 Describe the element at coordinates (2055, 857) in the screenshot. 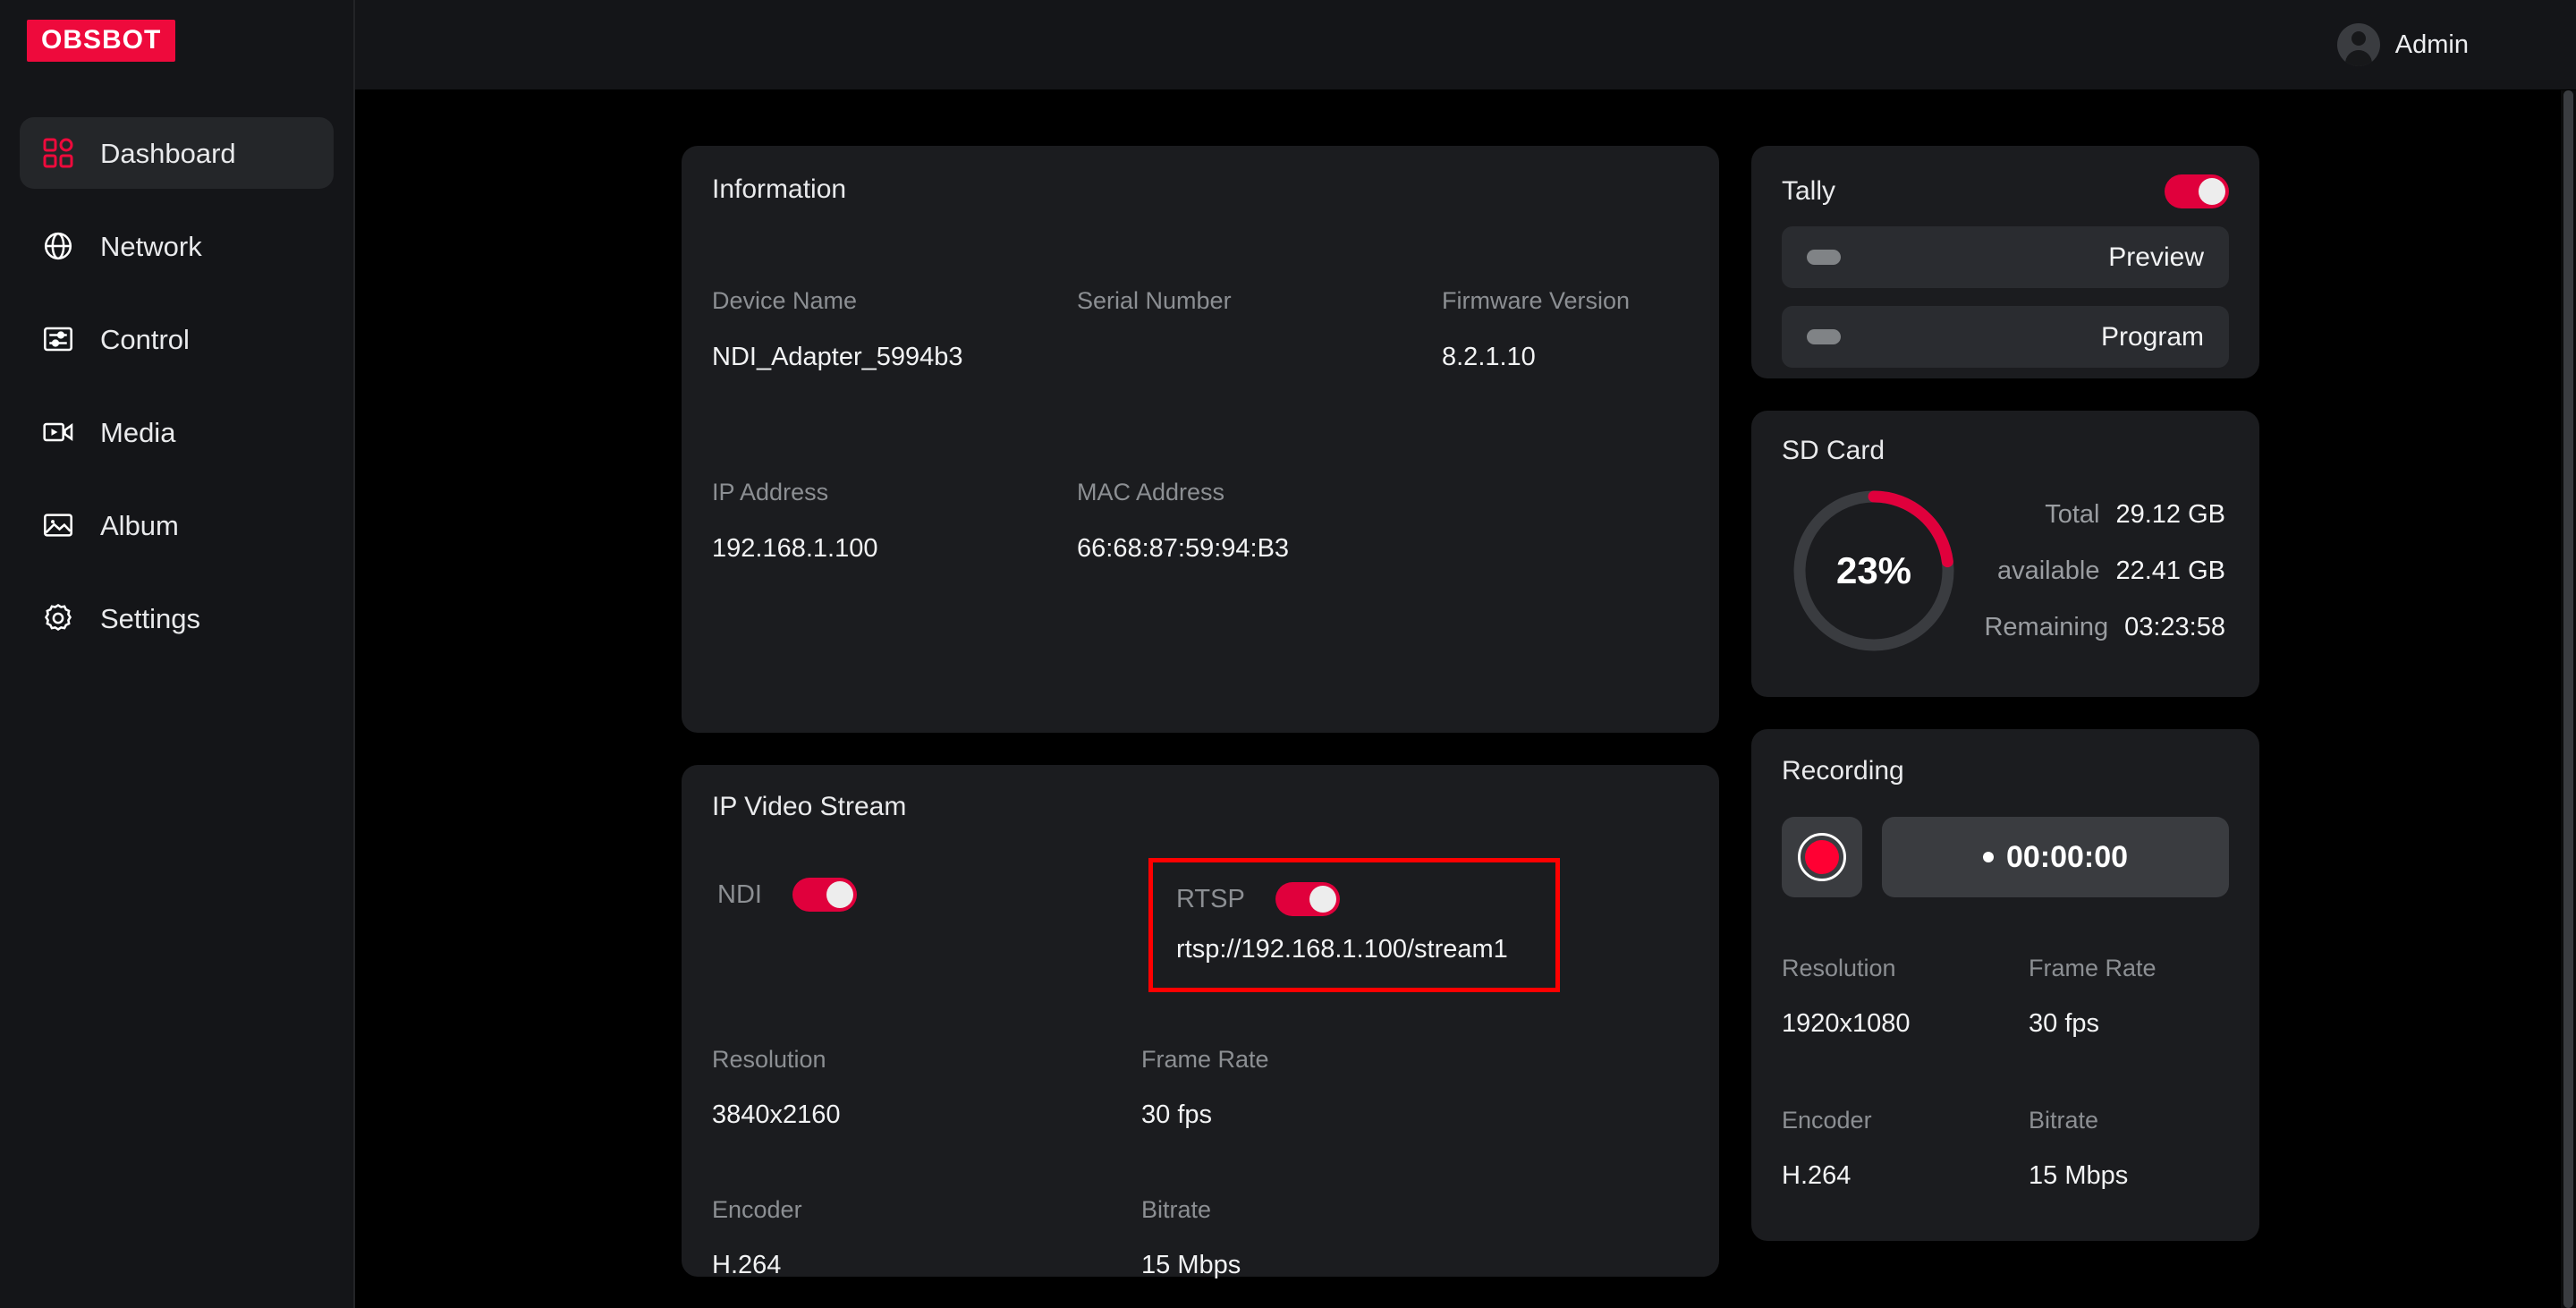

I see `recording-timer: 00:00:00` at that location.